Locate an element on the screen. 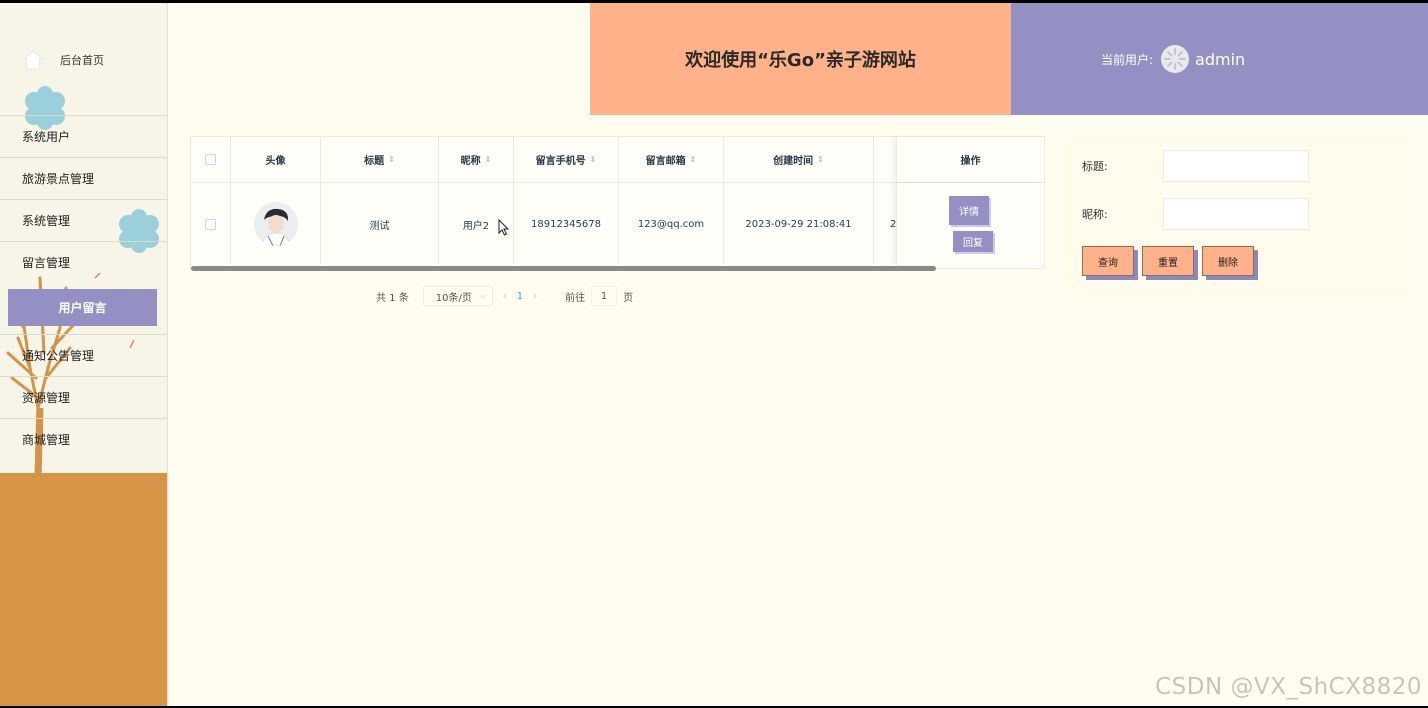  current-username: admin is located at coordinates (1220, 59).